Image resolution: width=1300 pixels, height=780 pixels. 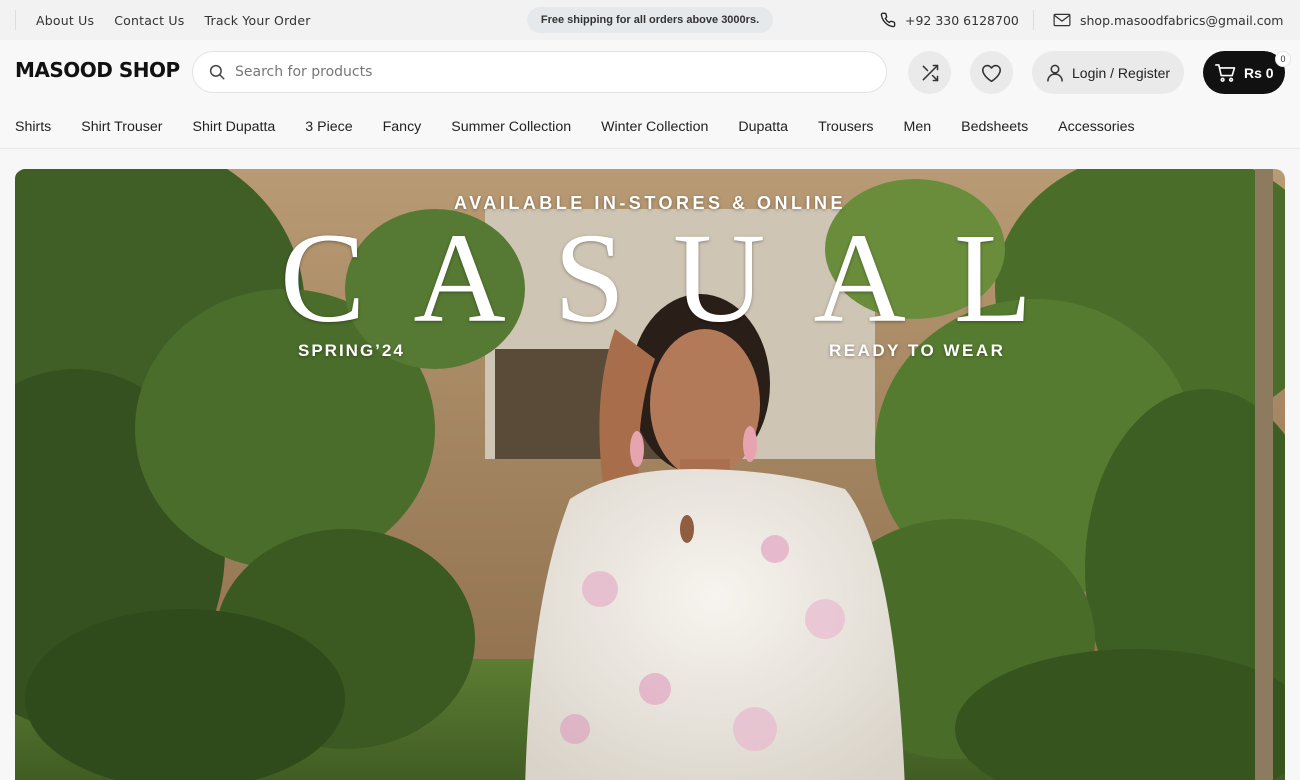 I want to click on nav-item-men: Men, so click(x=918, y=127).